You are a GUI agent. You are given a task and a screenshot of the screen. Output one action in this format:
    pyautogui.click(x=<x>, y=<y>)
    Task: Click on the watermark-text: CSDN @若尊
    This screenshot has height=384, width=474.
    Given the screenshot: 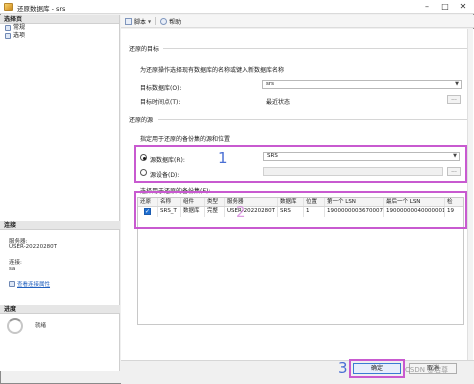 What is the action you would take?
    pyautogui.click(x=427, y=370)
    